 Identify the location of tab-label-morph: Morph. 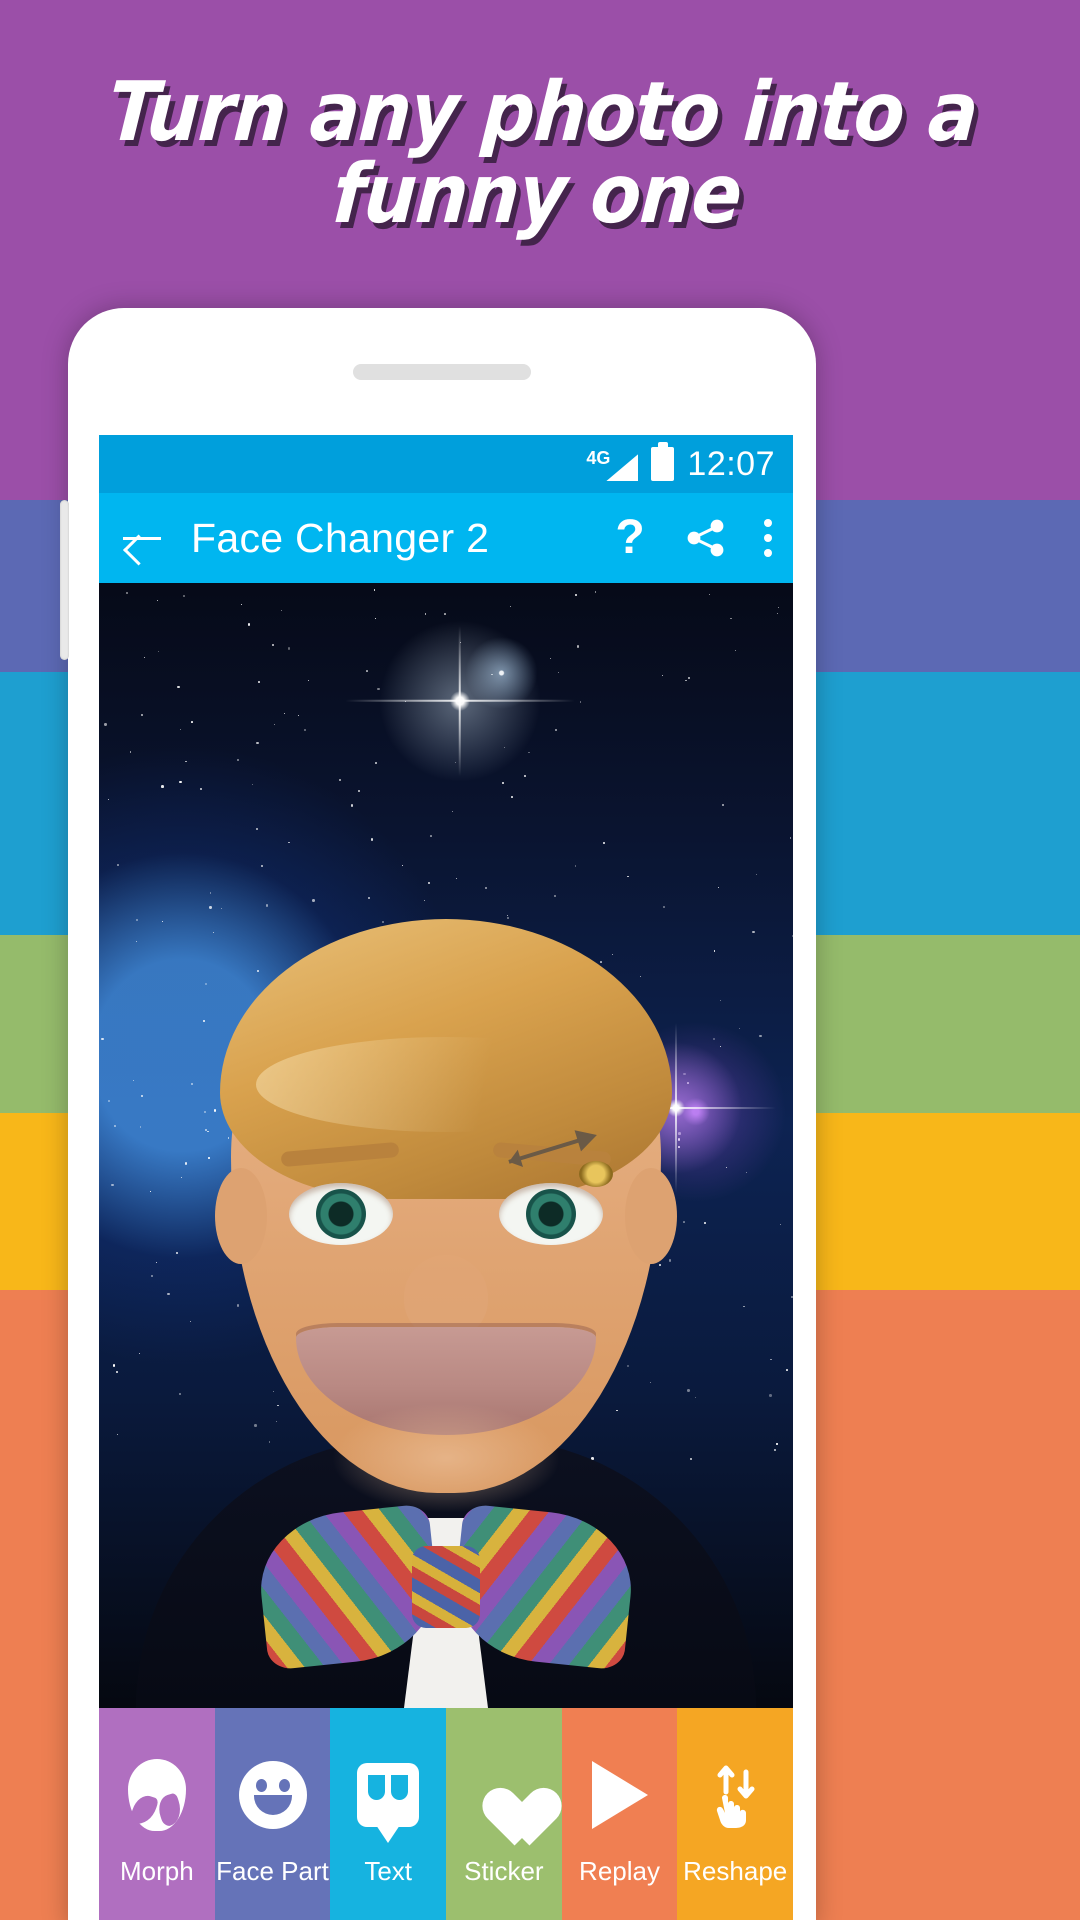
(156, 1870).